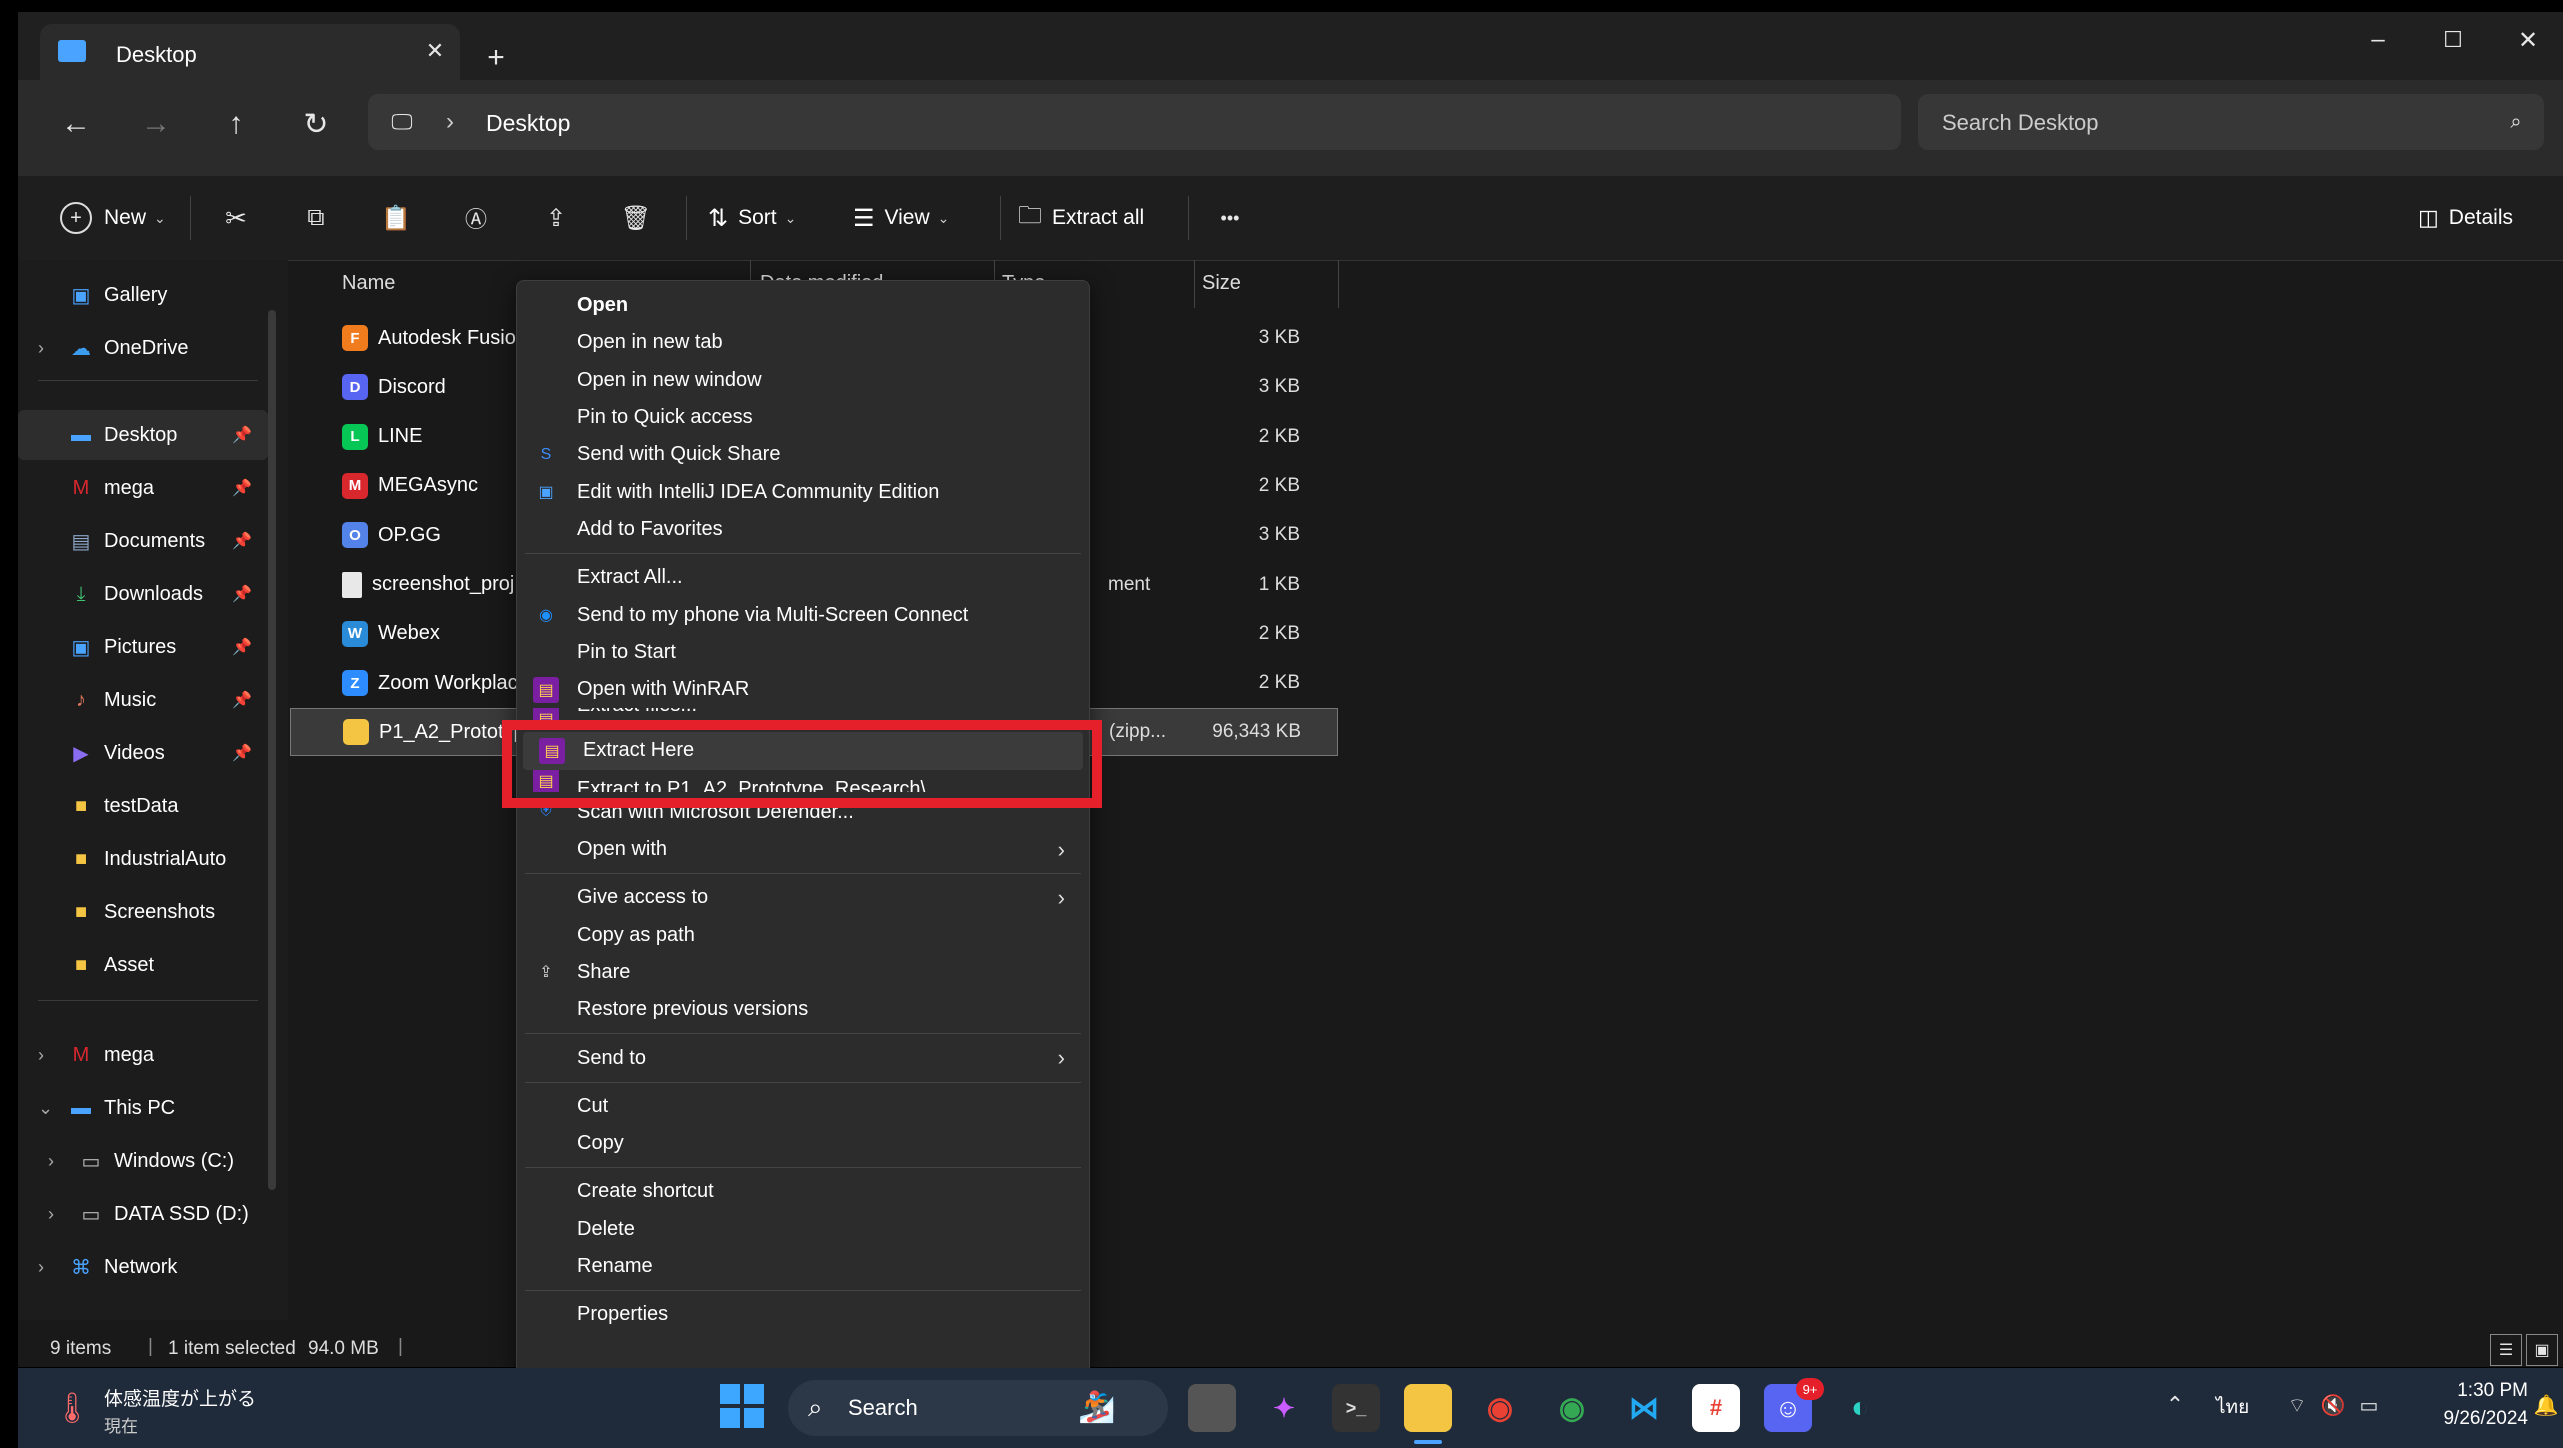 This screenshot has height=1448, width=2563. What do you see at coordinates (143, 348) in the screenshot?
I see `sidebar-item-onedrive: › ☁ OneDrive` at bounding box center [143, 348].